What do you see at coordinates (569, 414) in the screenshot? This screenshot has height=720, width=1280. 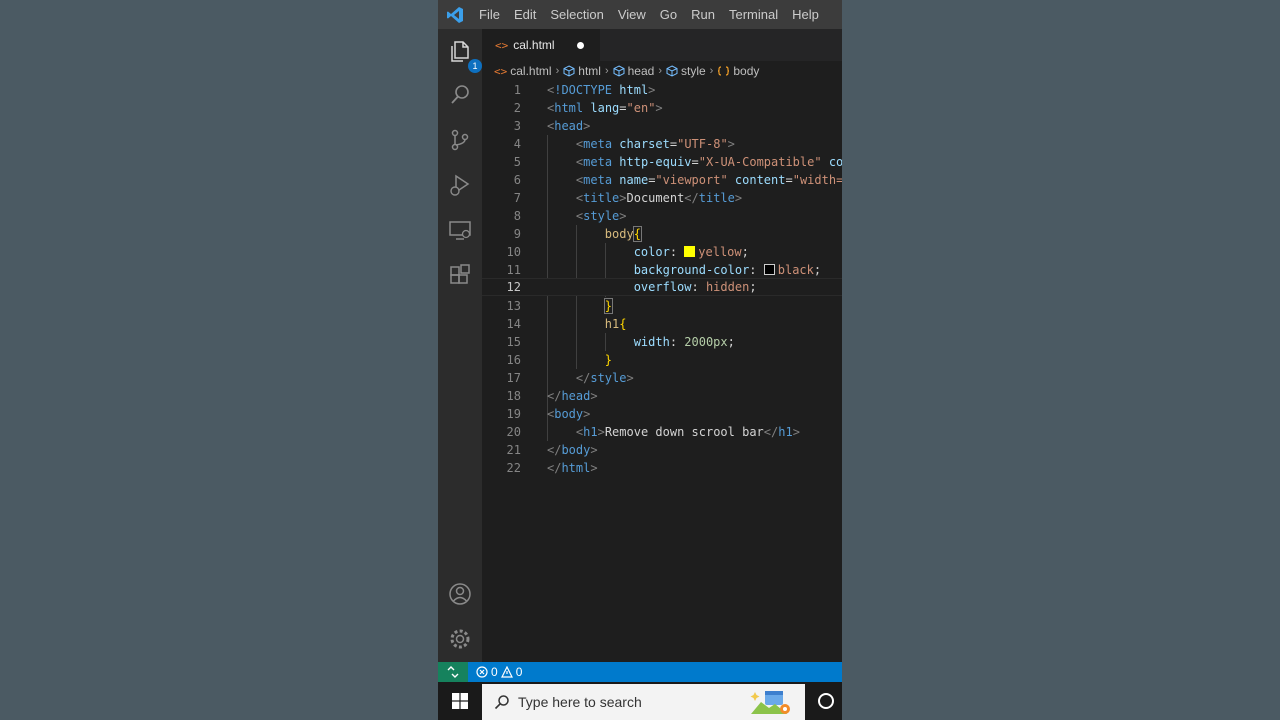 I see `code-text: <body>` at bounding box center [569, 414].